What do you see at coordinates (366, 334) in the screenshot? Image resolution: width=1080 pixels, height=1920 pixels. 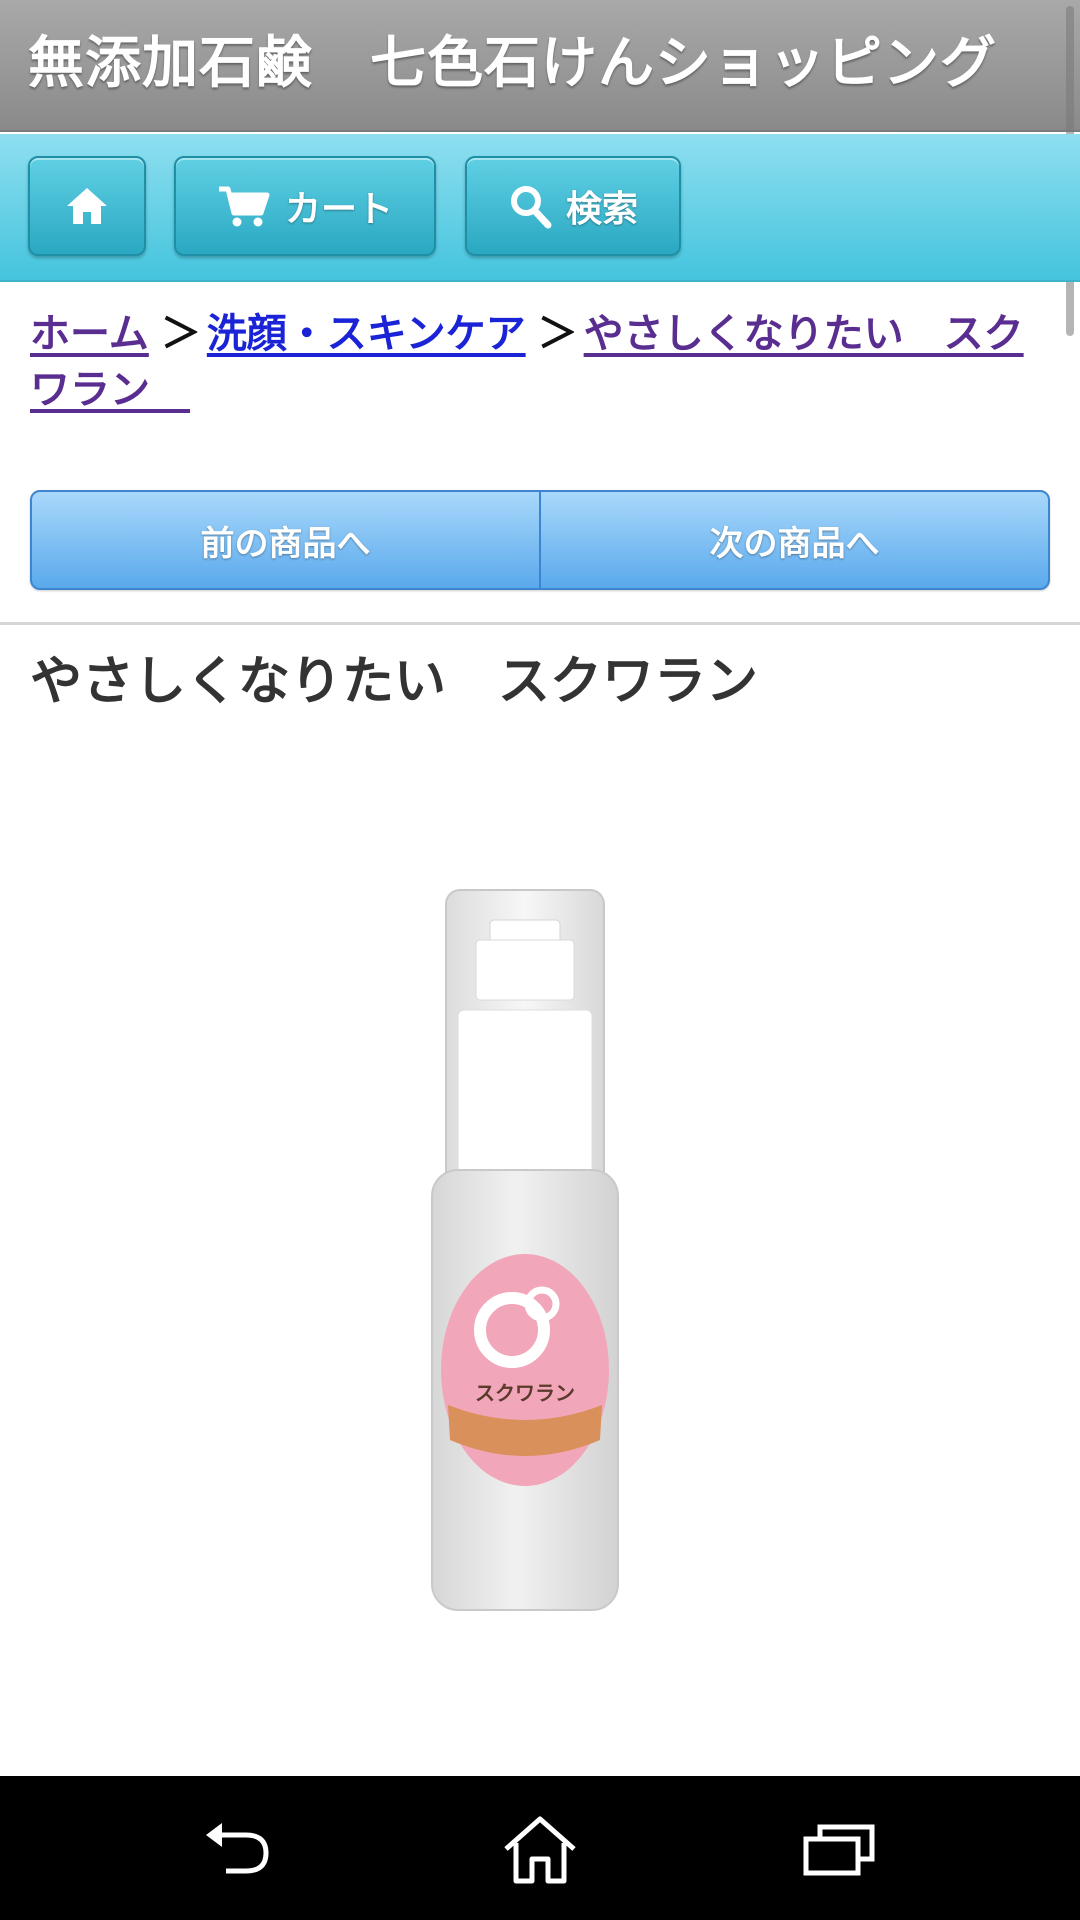 I see `breadcrumb-category-link: 洗顔・スキンケア` at bounding box center [366, 334].